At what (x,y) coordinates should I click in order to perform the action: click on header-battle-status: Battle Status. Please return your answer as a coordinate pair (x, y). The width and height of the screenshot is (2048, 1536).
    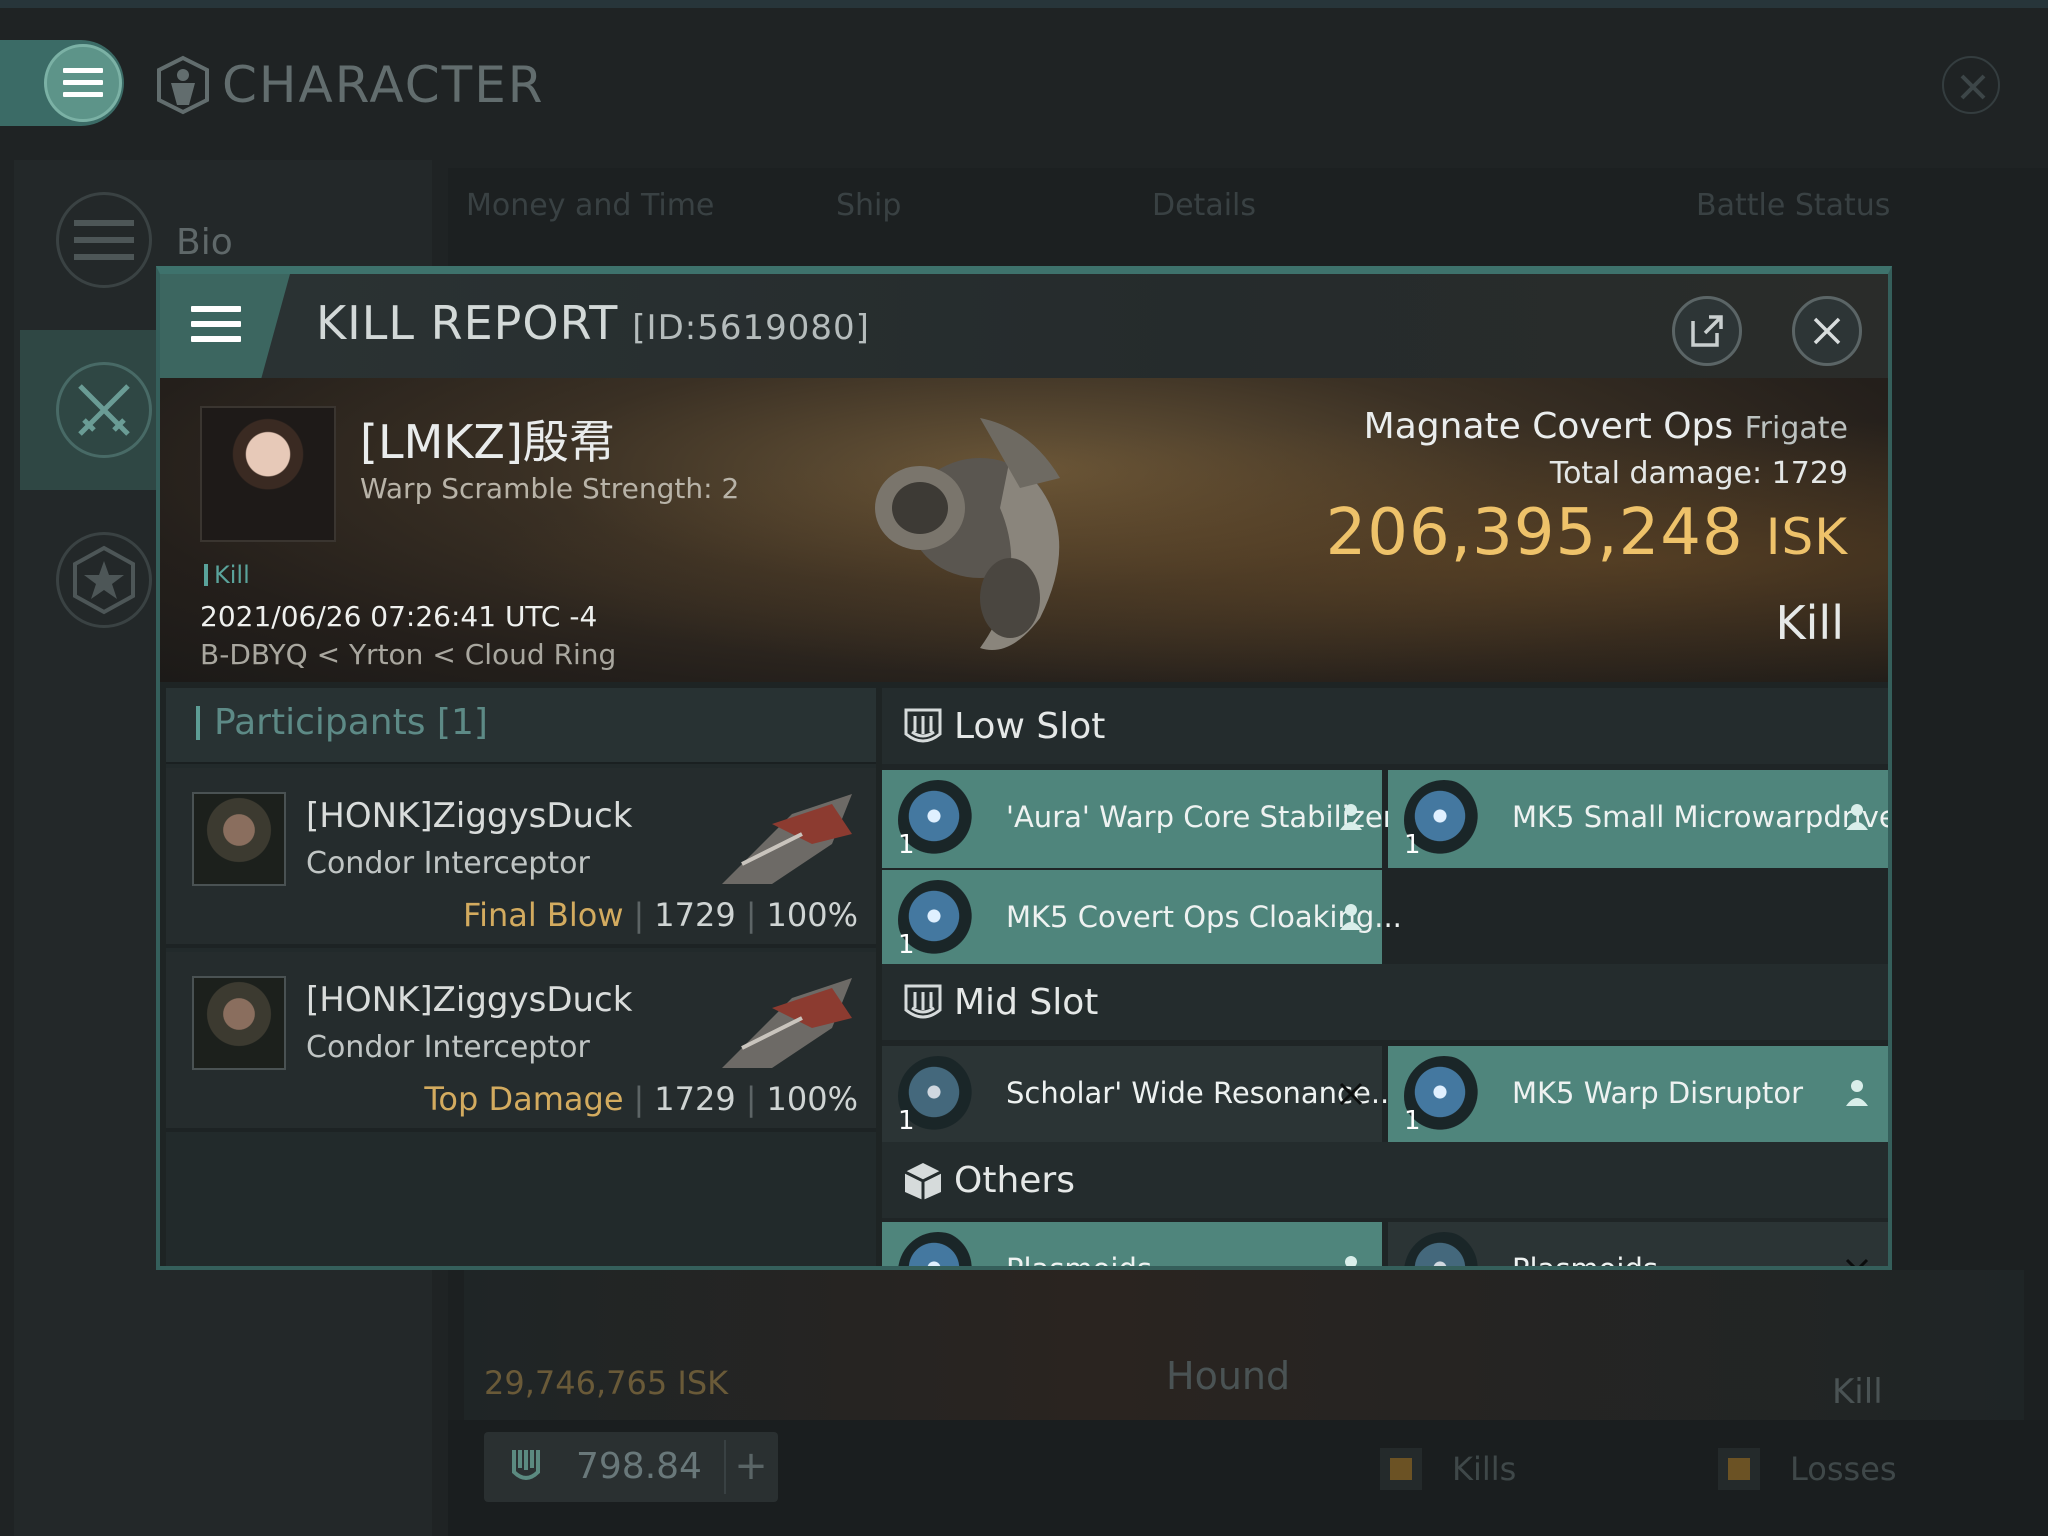
    Looking at the image, I should click on (1793, 205).